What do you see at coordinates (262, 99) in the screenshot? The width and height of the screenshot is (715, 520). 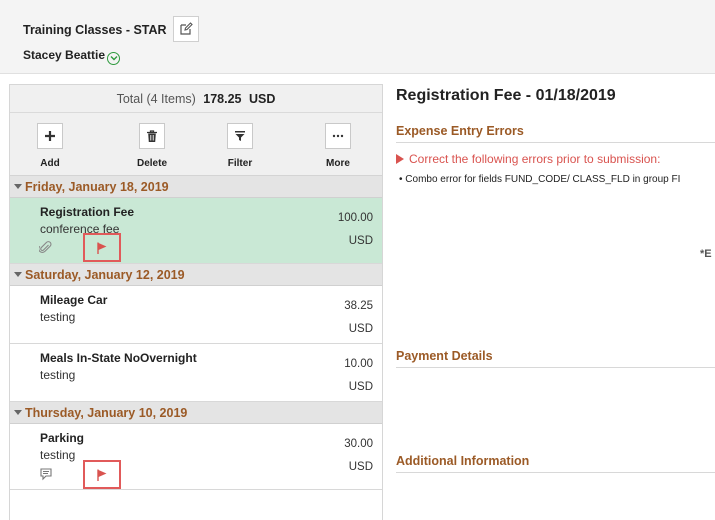 I see `total-currency: USD` at bounding box center [262, 99].